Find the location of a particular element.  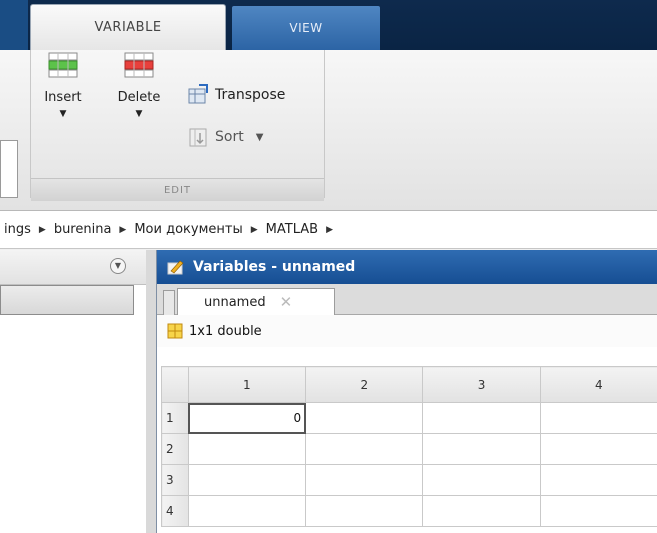

insert-button-label: Insert is located at coordinates (63, 97).